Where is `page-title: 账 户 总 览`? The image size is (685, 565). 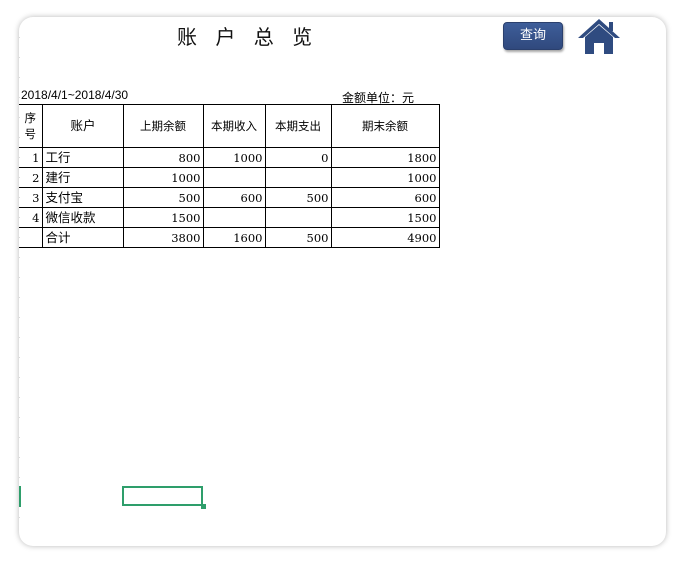
page-title: 账 户 总 览 is located at coordinates (248, 37).